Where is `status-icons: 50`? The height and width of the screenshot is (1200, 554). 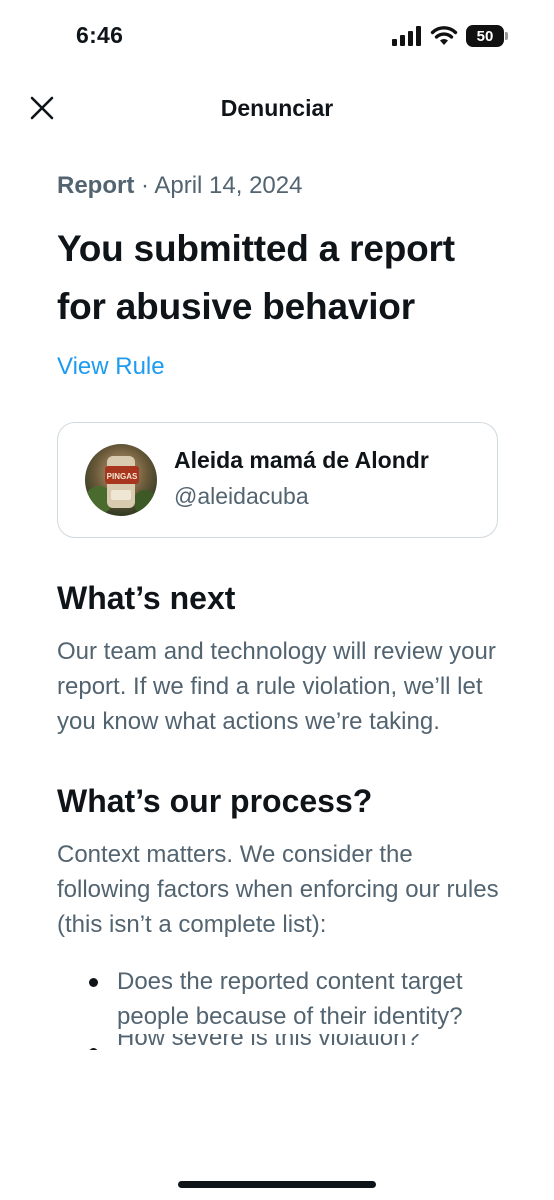
status-icons: 50 is located at coordinates (450, 36).